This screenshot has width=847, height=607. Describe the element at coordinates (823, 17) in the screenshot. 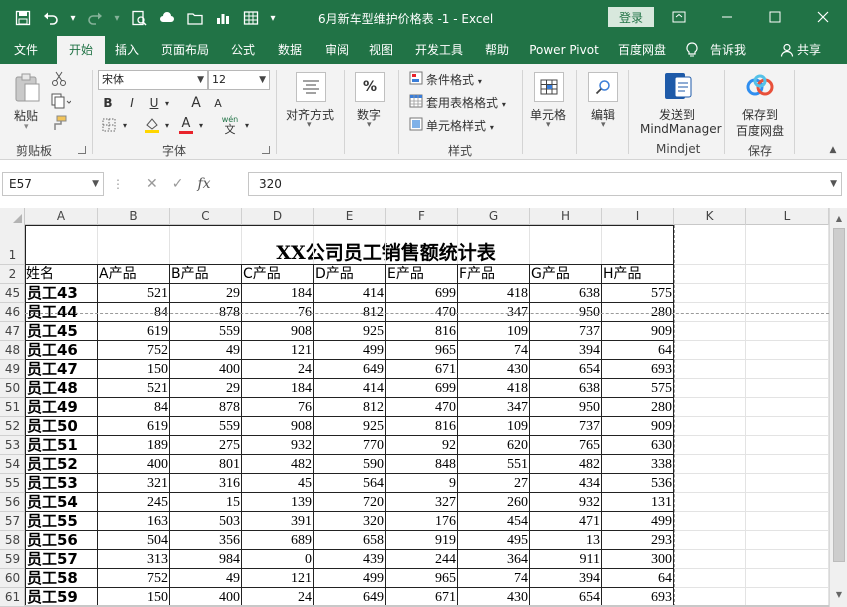

I see `close-icon` at that location.